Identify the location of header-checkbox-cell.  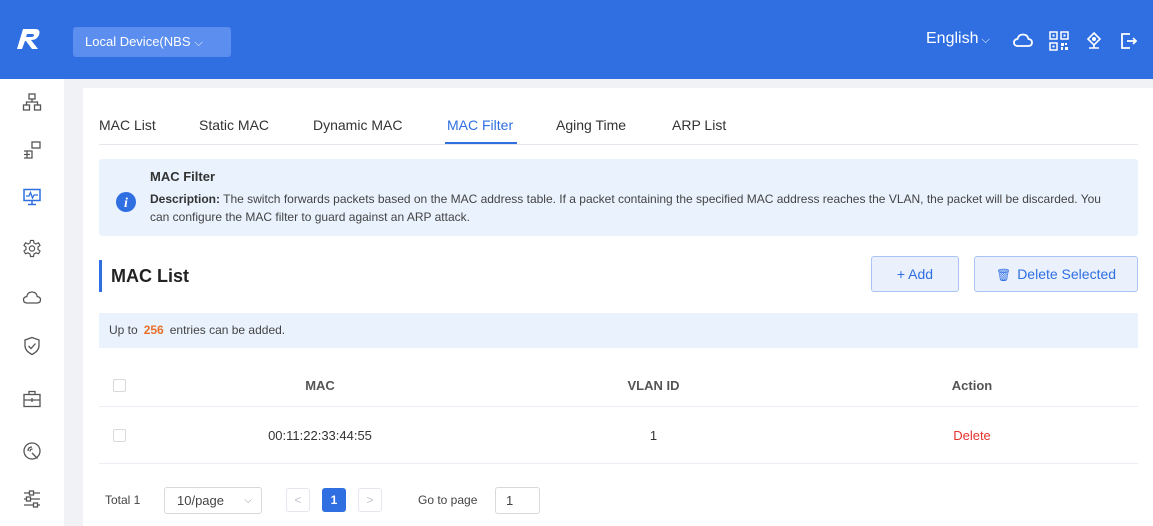
(119, 385).